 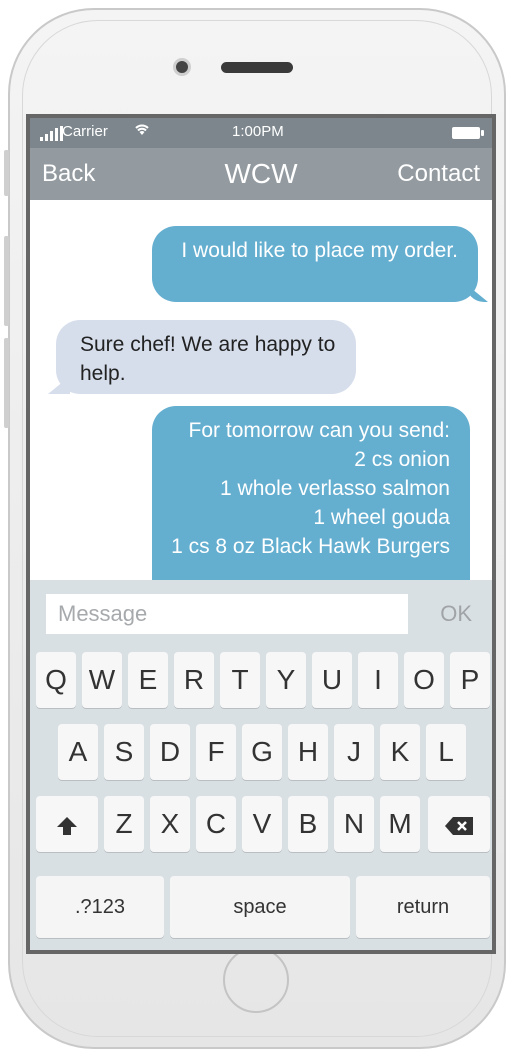 What do you see at coordinates (310, 546) in the screenshot?
I see `message-line: 1 cs 8 oz Black Hawk Burgers` at bounding box center [310, 546].